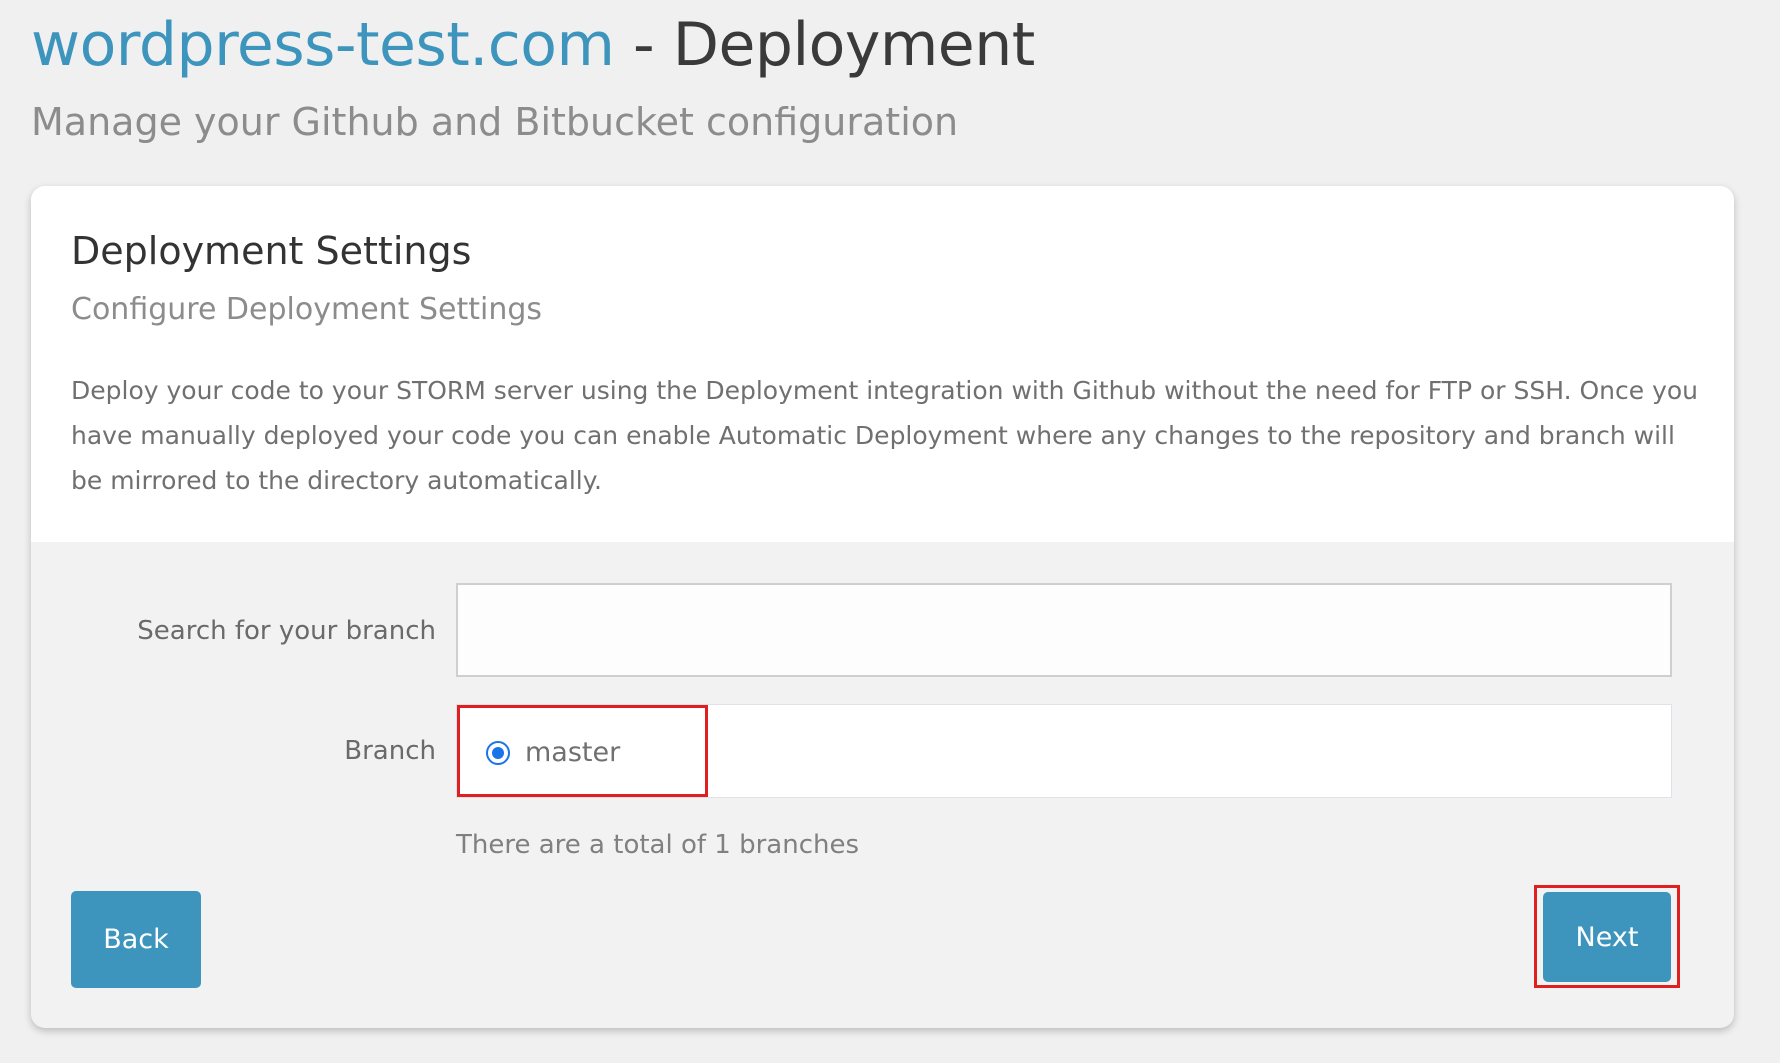 Image resolution: width=1780 pixels, height=1063 pixels. I want to click on branch-label: Branch, so click(390, 751).